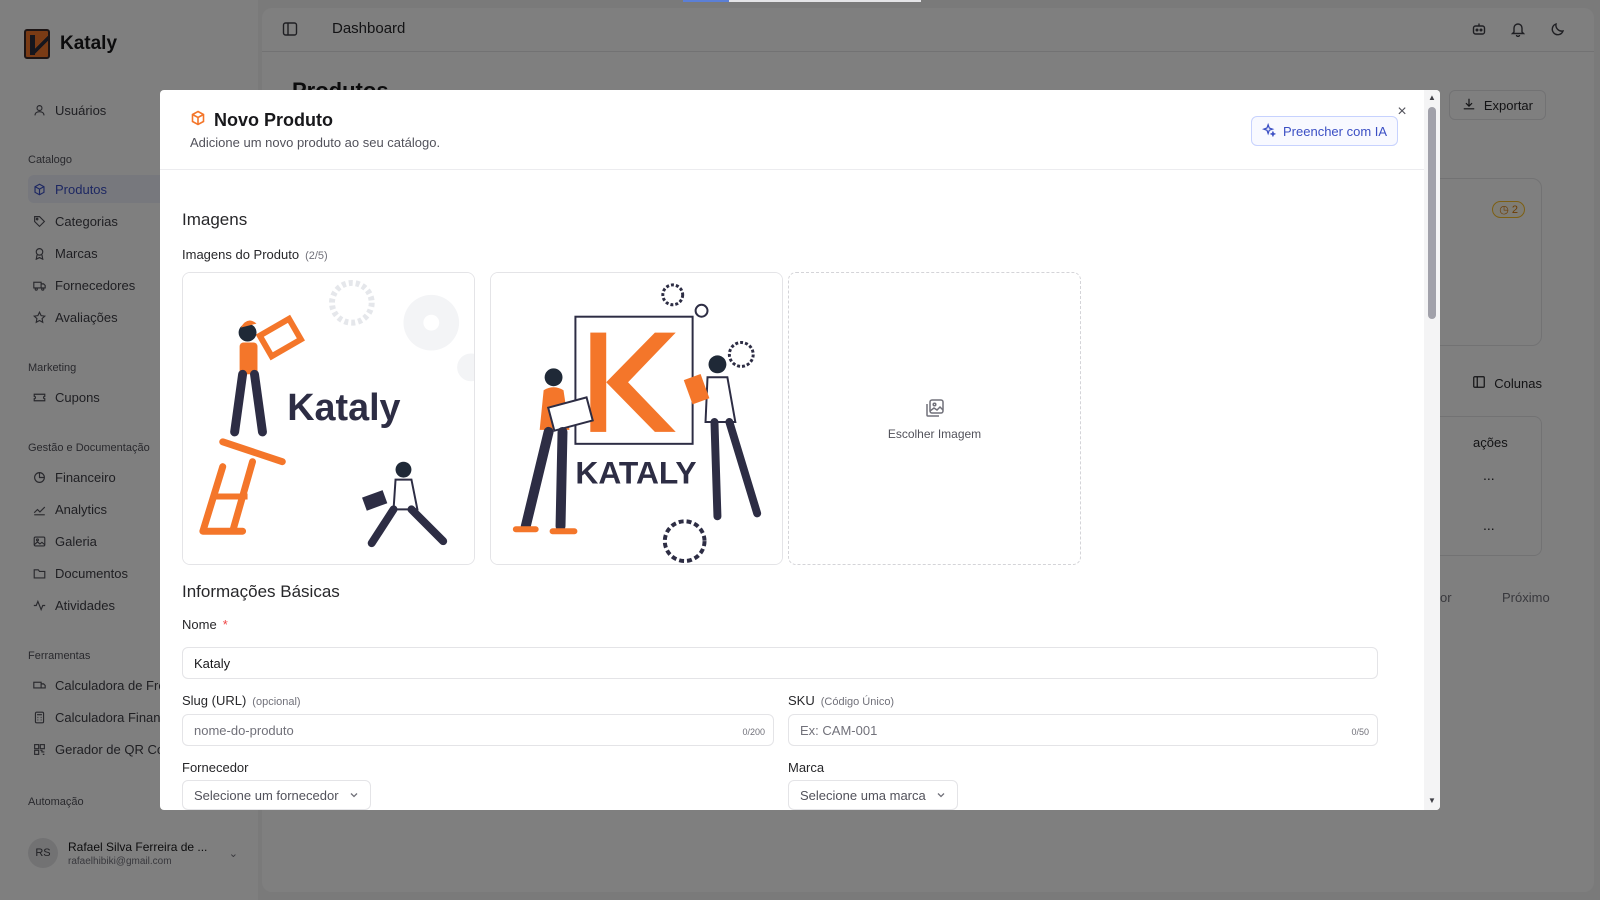 The height and width of the screenshot is (900, 1600). I want to click on sparkles-icon, so click(1269, 131).